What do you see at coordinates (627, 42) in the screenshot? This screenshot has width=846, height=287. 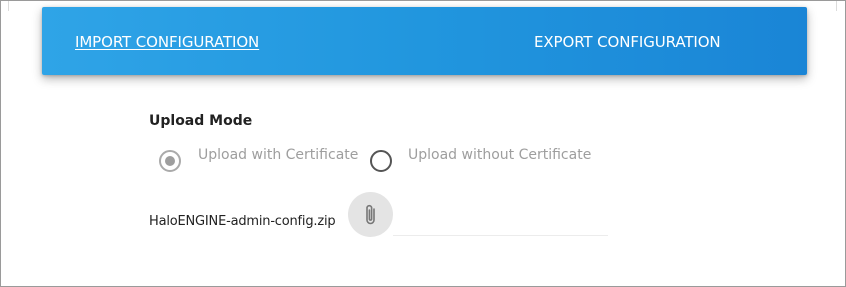 I see `tab-export-configuration: EXPORT CONFIGURATION` at bounding box center [627, 42].